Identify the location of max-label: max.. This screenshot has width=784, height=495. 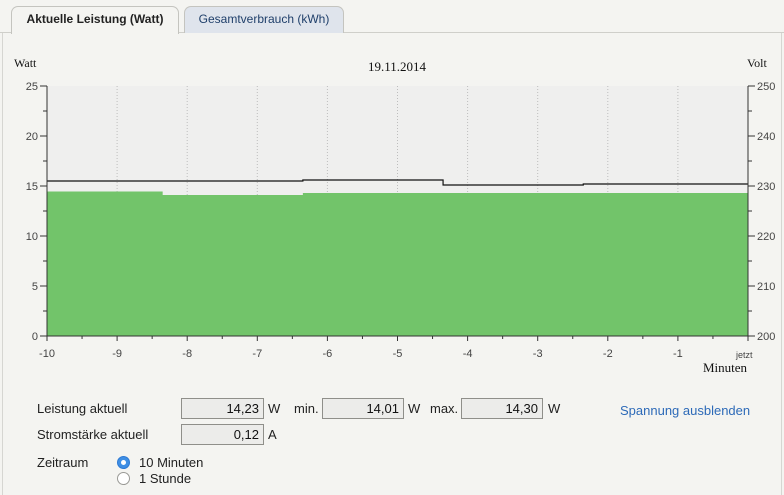
(444, 408).